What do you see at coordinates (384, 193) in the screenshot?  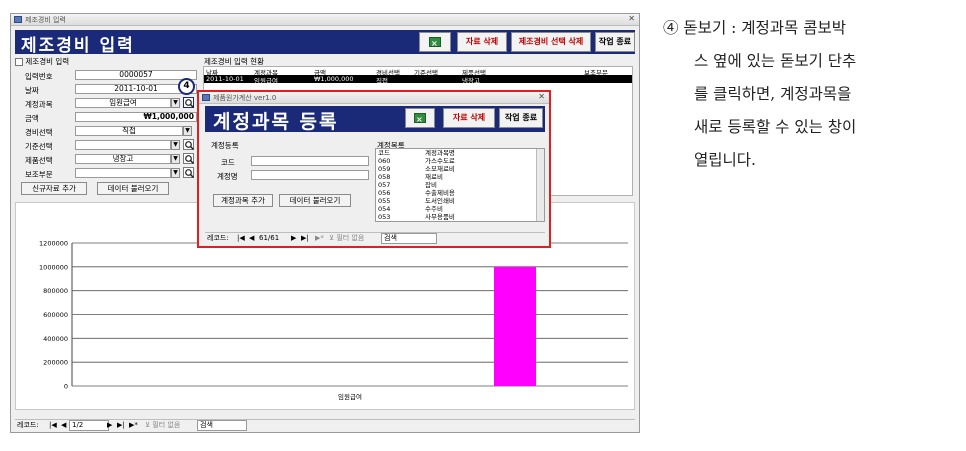 I see `list-cell: 056` at bounding box center [384, 193].